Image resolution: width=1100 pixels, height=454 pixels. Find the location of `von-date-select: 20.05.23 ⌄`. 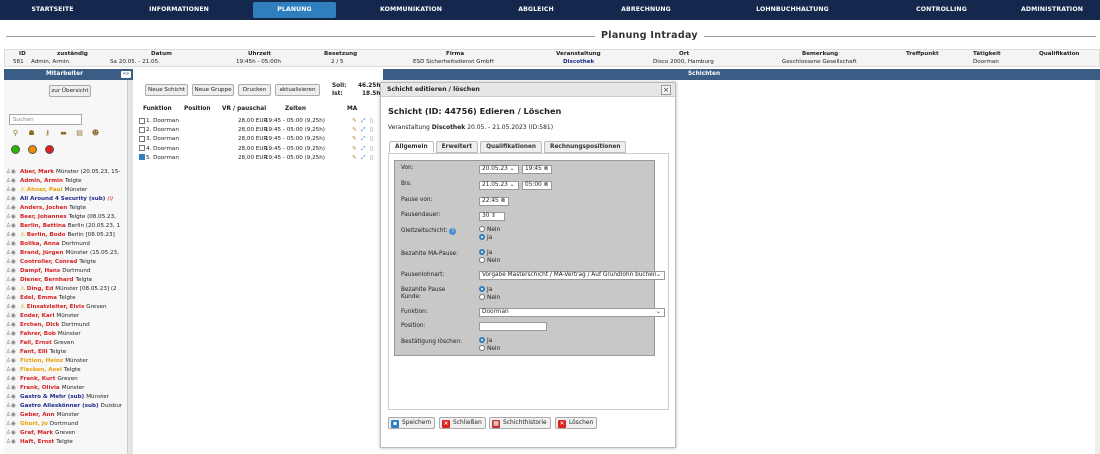

von-date-select: 20.05.23 ⌄ is located at coordinates (499, 169).